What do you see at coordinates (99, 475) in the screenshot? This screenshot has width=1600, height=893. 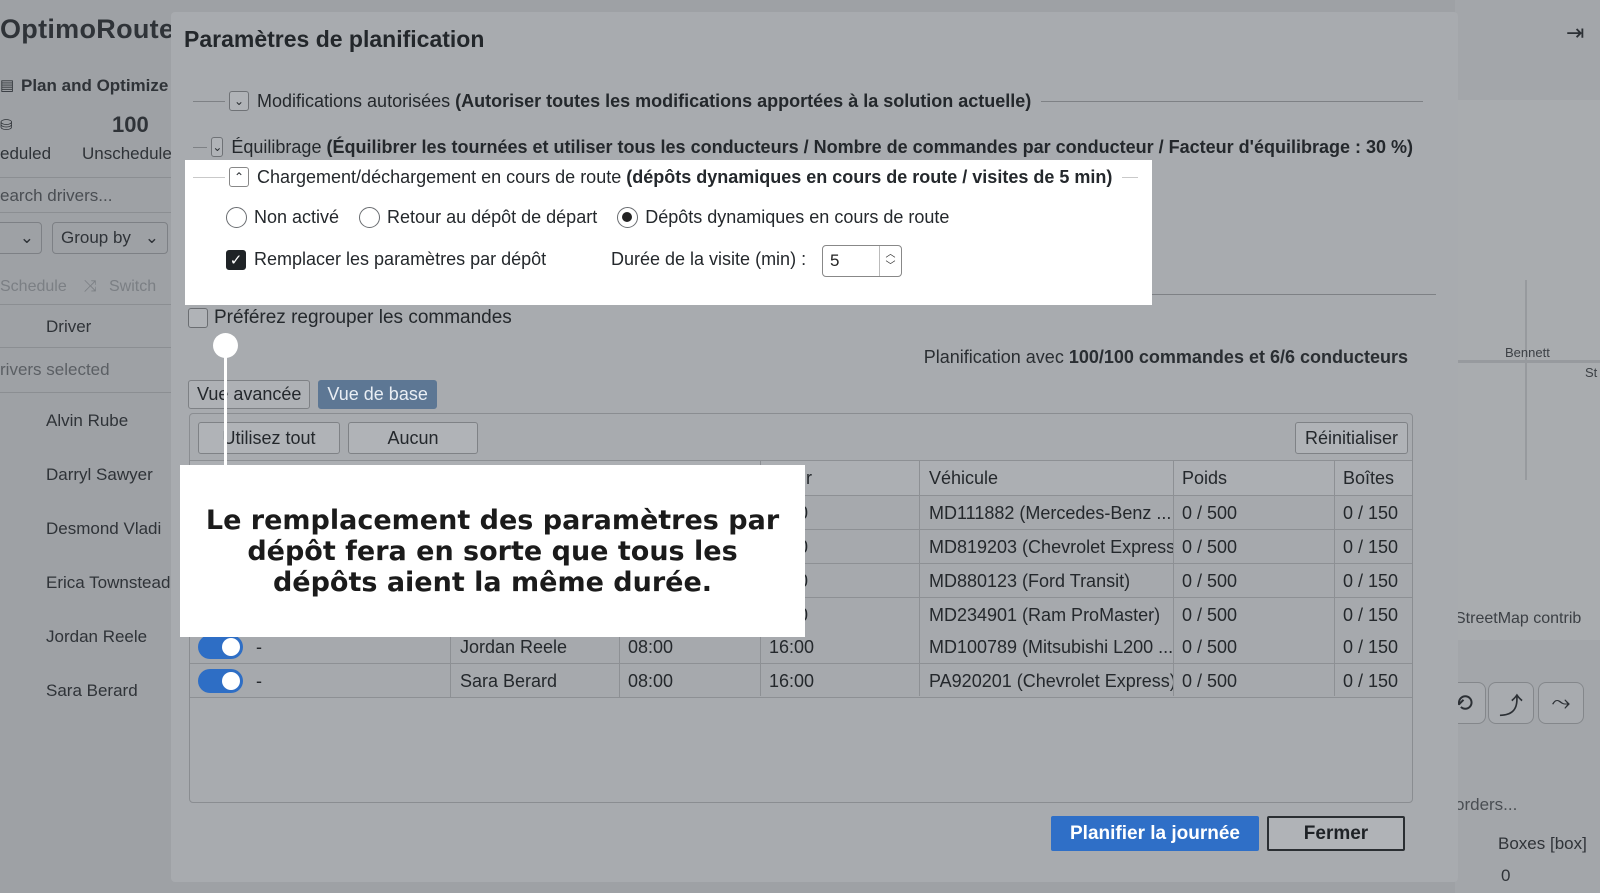 I see `driver-list-item: Darryl Sawyer` at bounding box center [99, 475].